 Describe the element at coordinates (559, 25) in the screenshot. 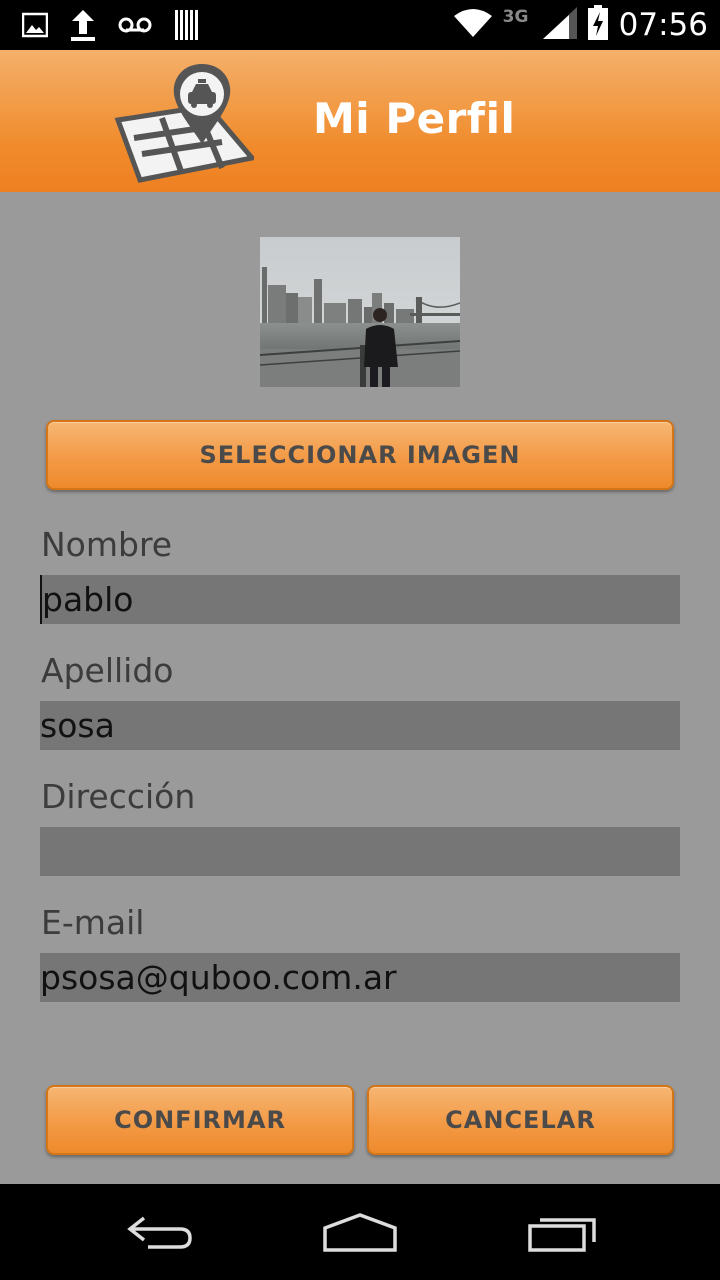

I see `signal-icon` at that location.